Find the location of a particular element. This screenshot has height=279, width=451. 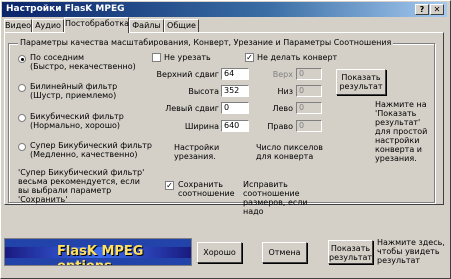

tab-general: Общие is located at coordinates (181, 25).